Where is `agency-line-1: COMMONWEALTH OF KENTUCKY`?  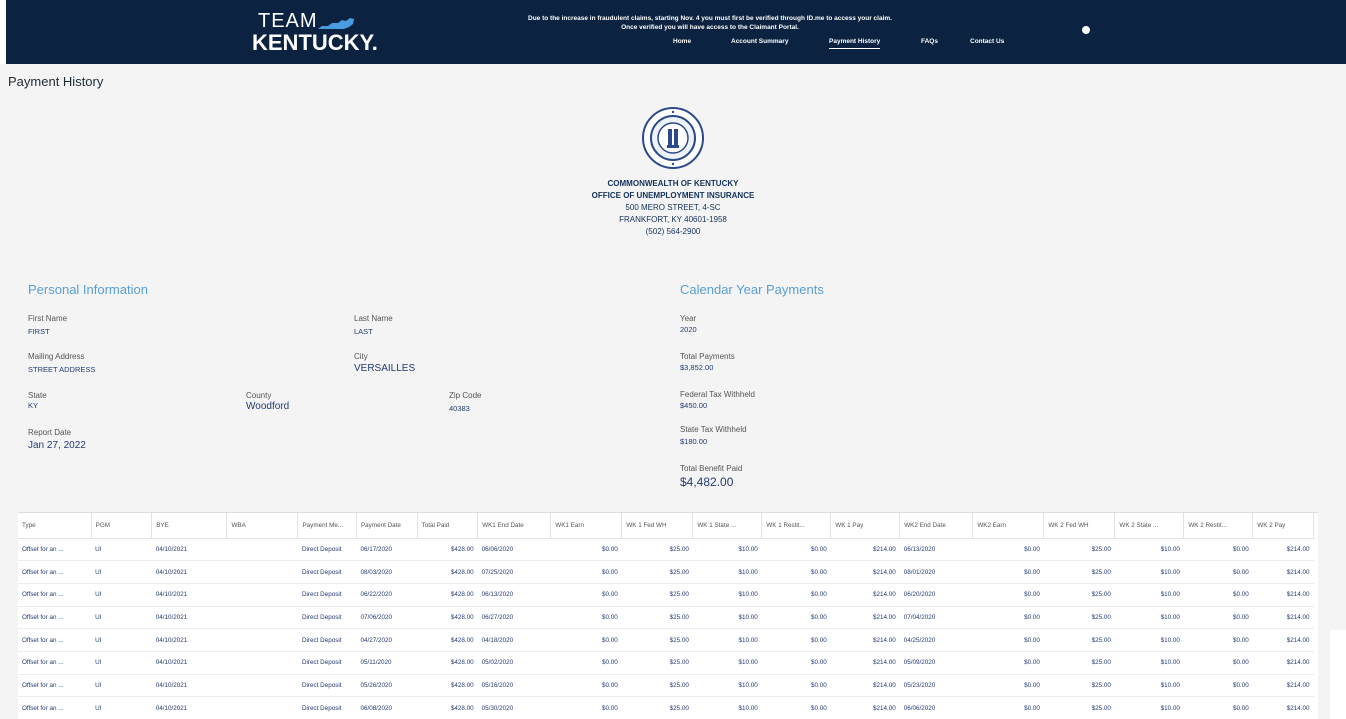
agency-line-1: COMMONWEALTH OF KENTUCKY is located at coordinates (673, 183).